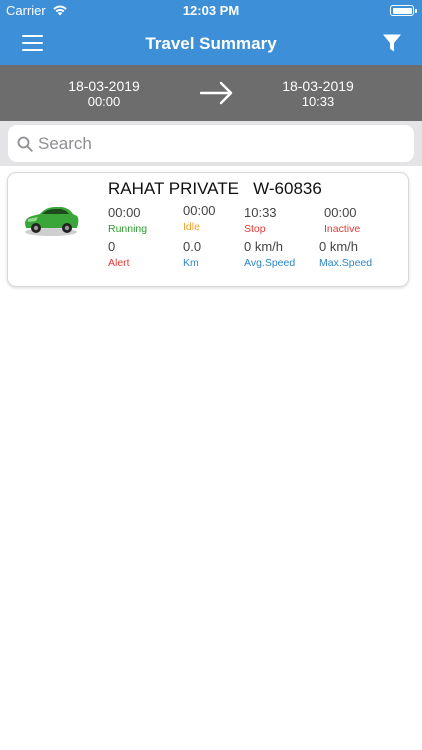 The height and width of the screenshot is (750, 422). Describe the element at coordinates (340, 212) in the screenshot. I see `inactive-value: 00:00` at that location.